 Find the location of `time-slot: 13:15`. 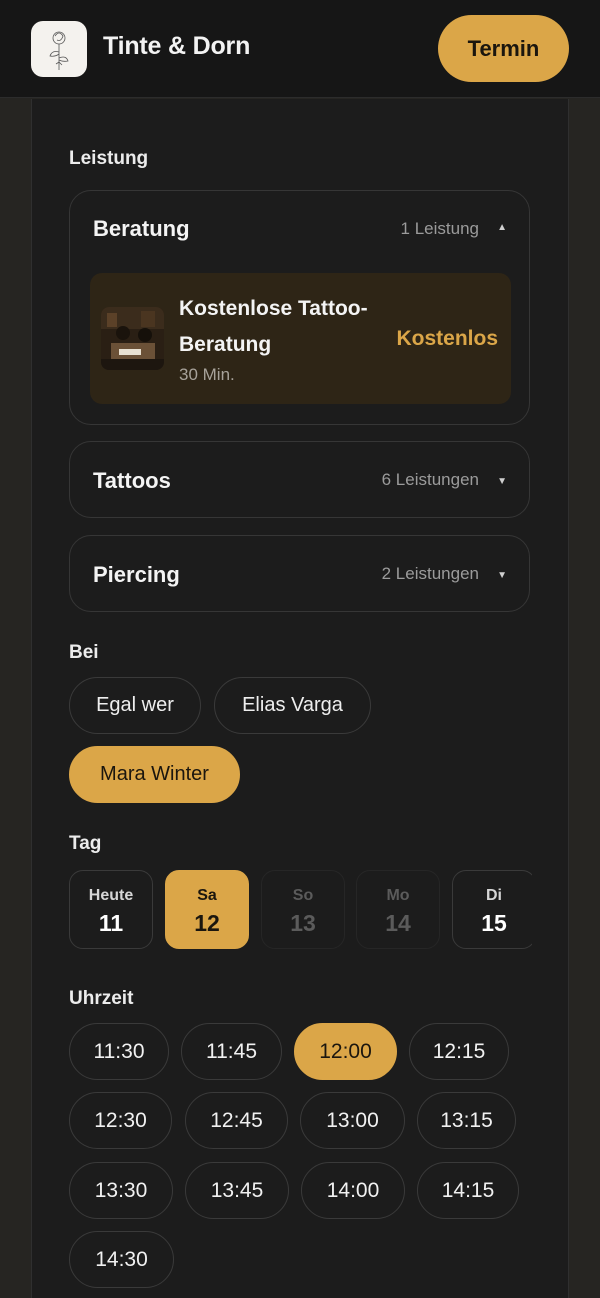

time-slot: 13:15 is located at coordinates (466, 1120).